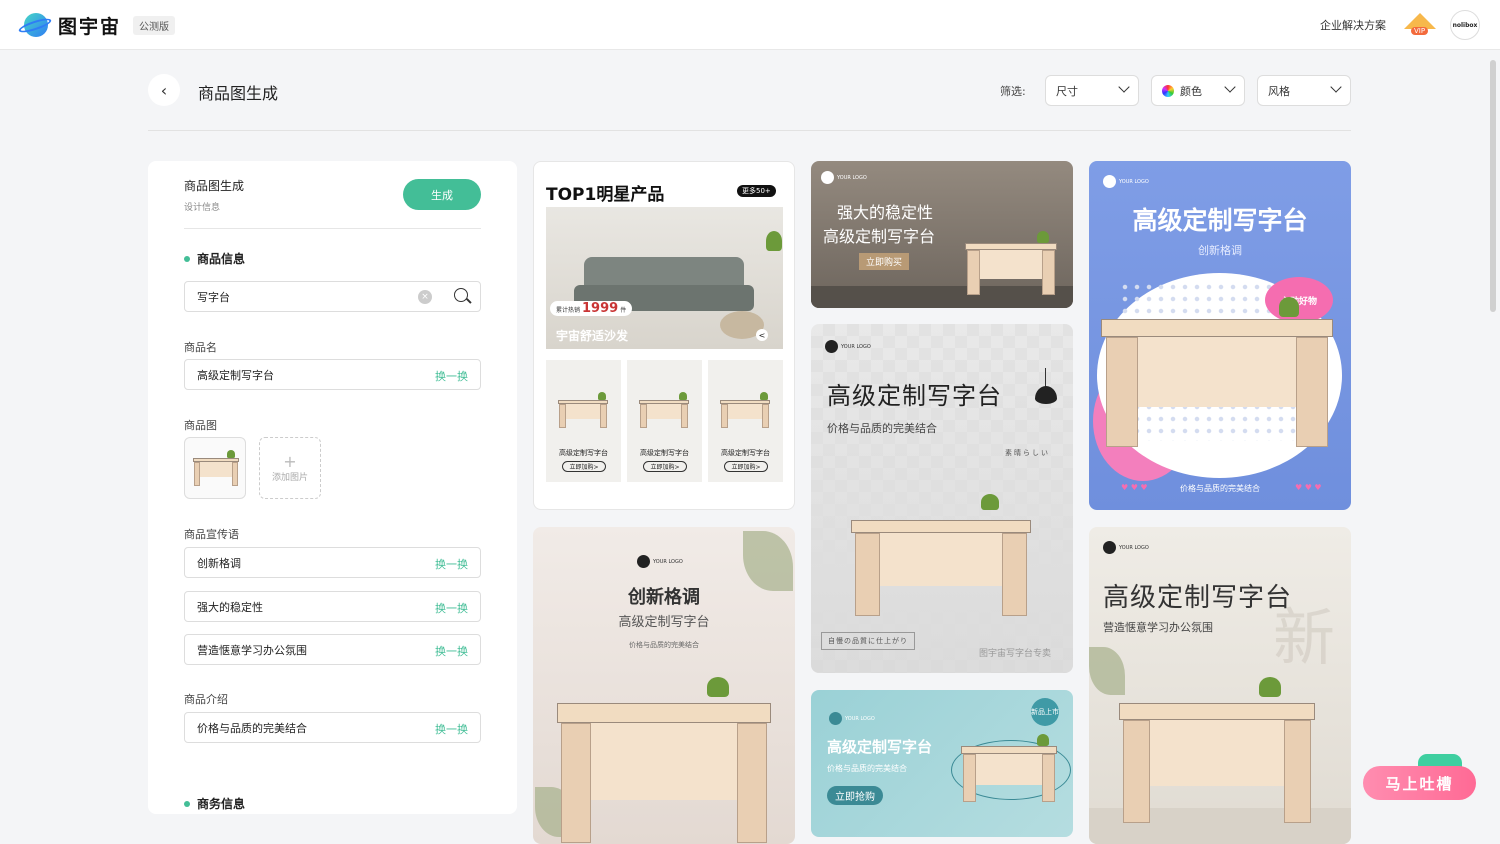  Describe the element at coordinates (664, 645) in the screenshot. I see `card-tagline: 价格与品质的完美结合` at that location.